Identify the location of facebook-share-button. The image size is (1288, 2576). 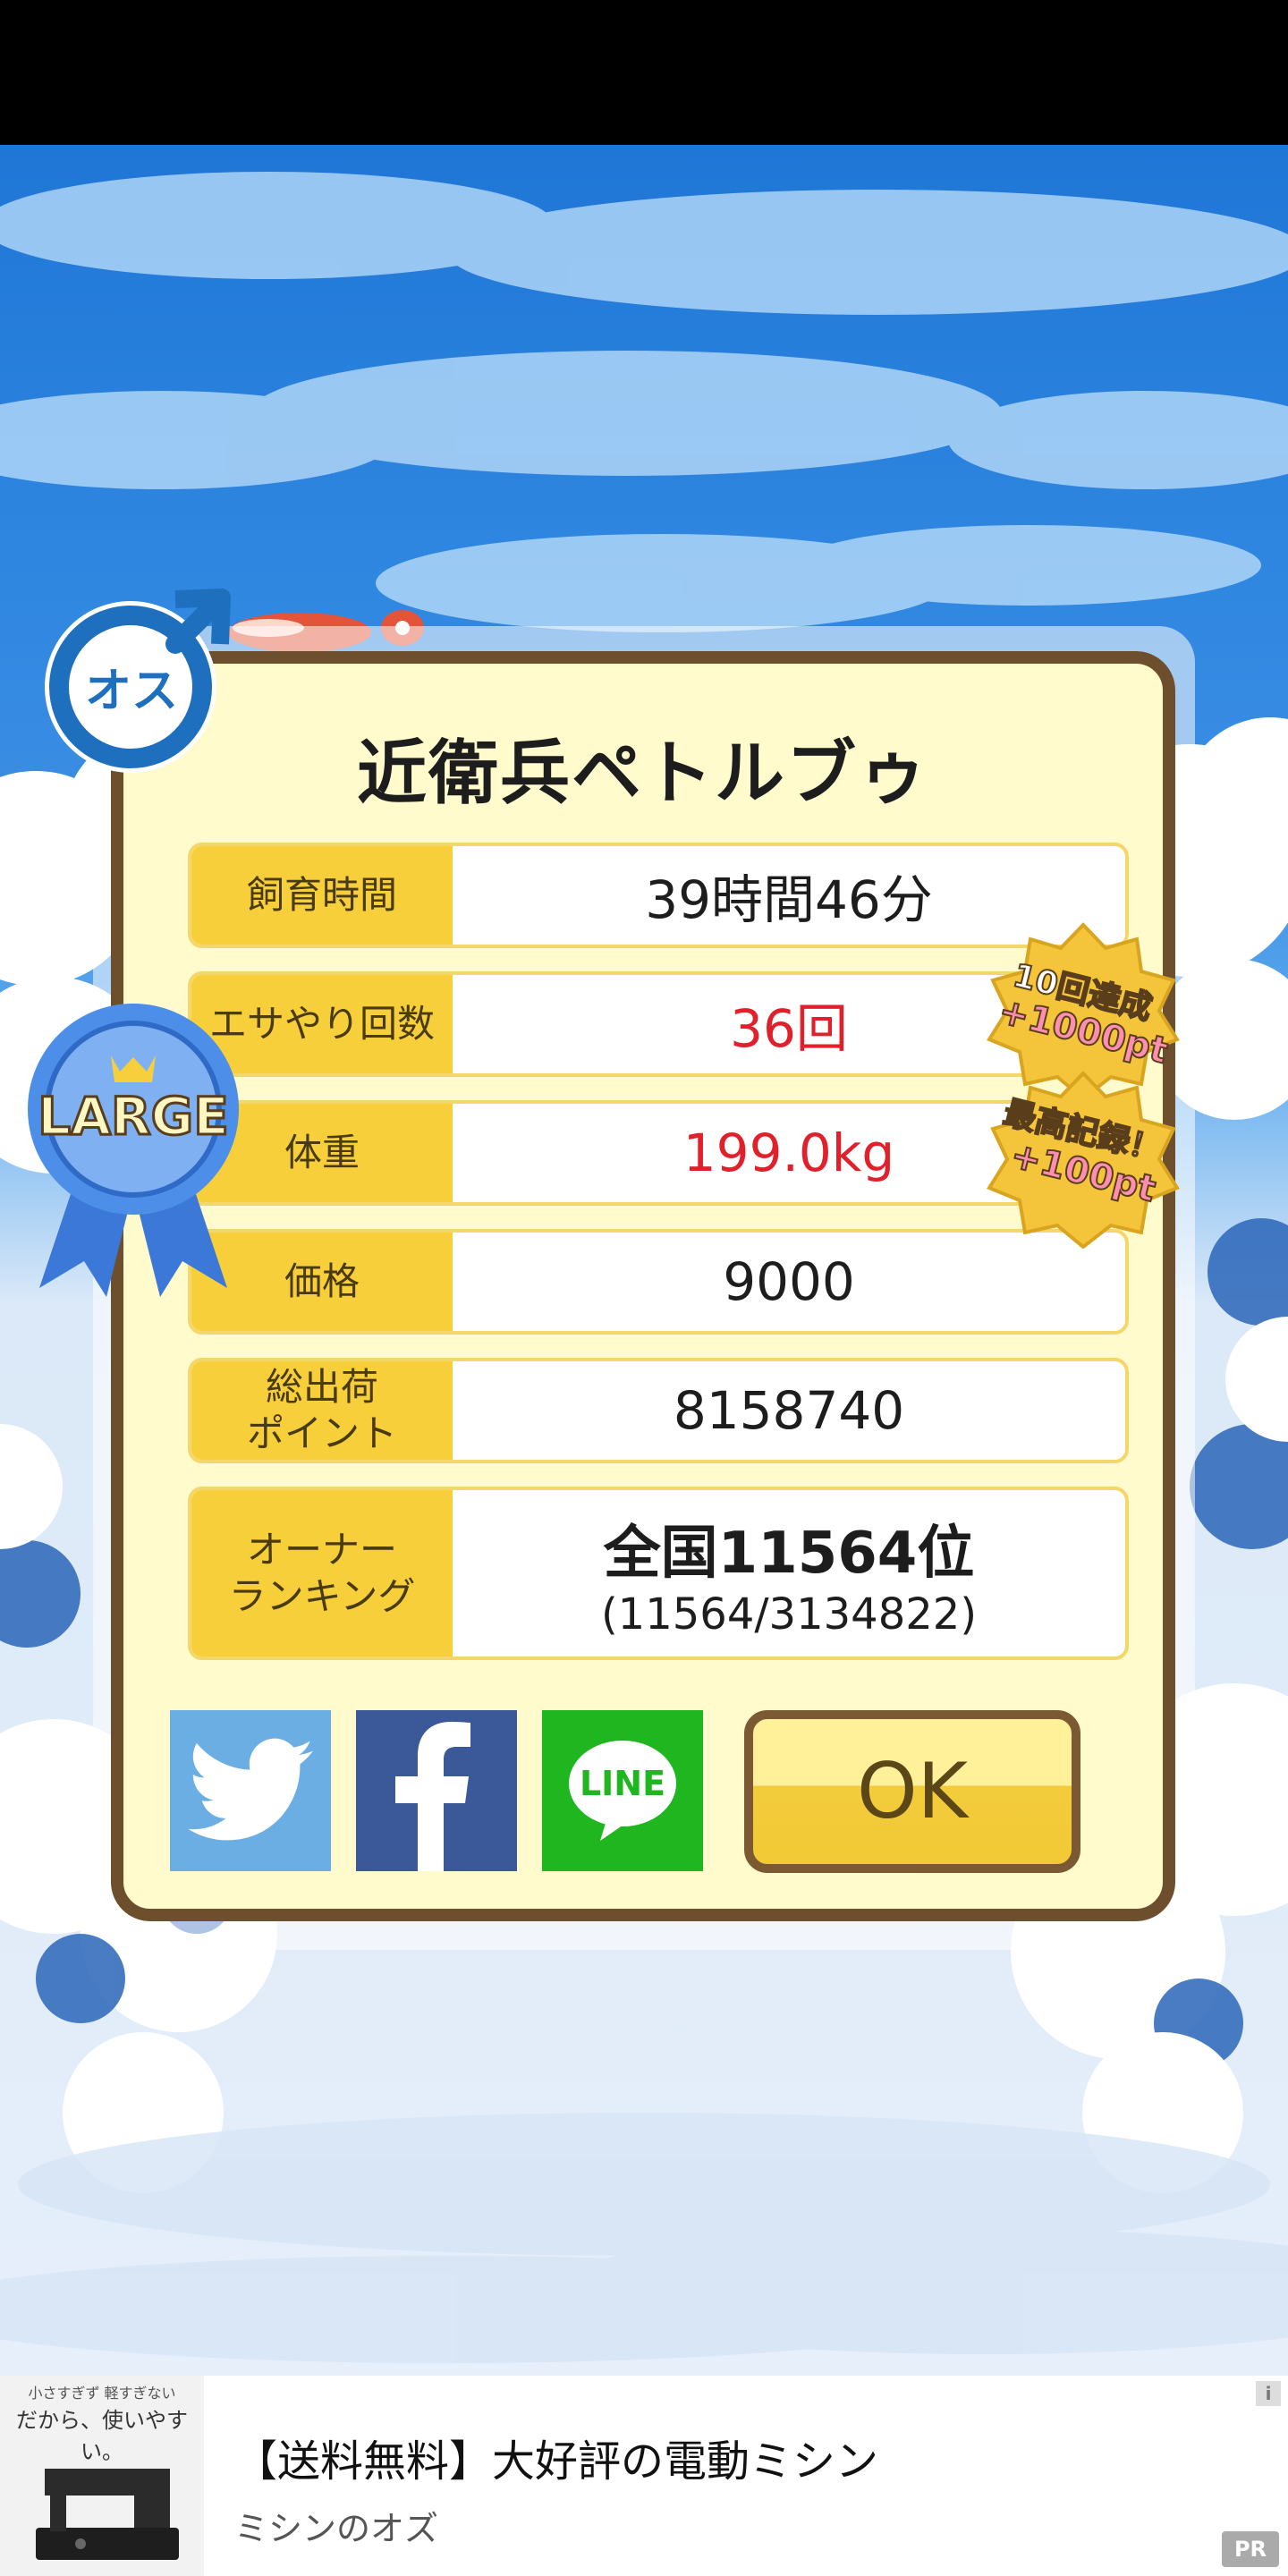
(436, 1790).